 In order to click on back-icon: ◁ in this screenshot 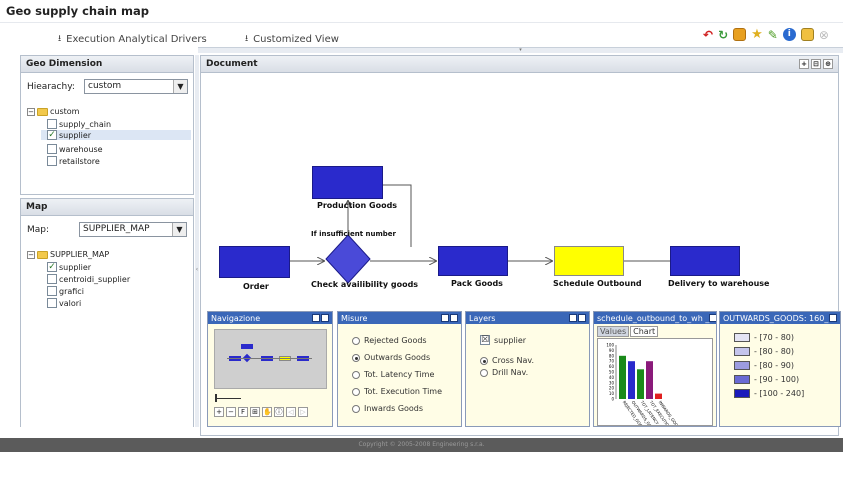, I will do `click(291, 412)`.